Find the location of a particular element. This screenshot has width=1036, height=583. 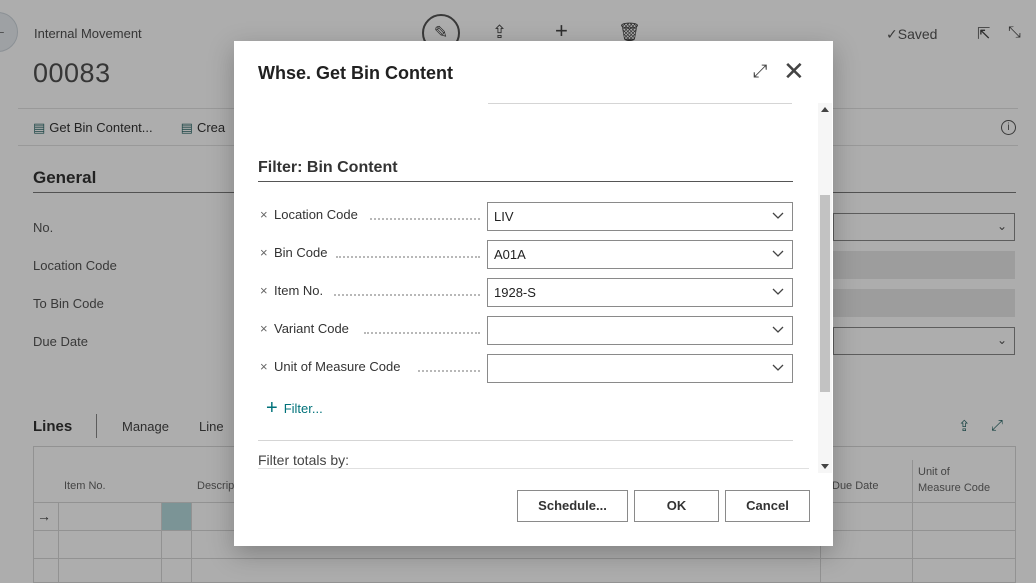

filter-row-variant-code: × Variant Code is located at coordinates (525, 330).